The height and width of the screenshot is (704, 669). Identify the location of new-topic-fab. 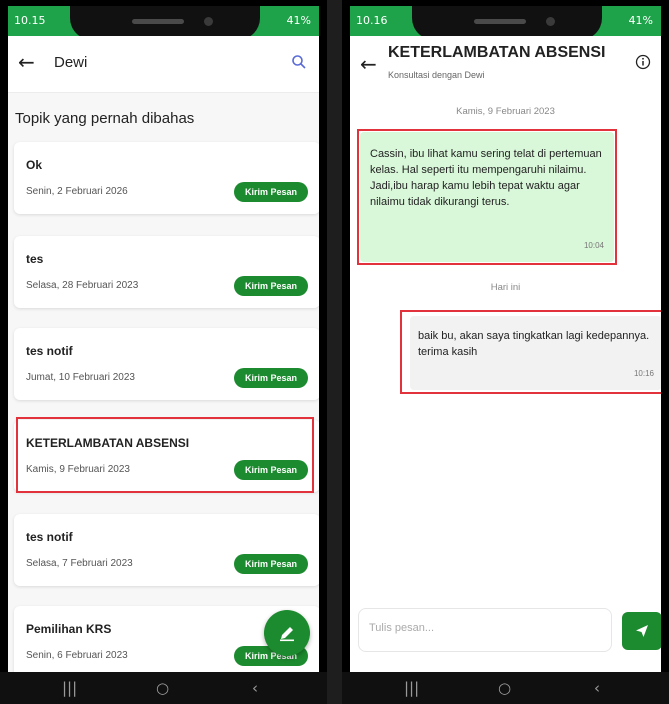
(287, 633).